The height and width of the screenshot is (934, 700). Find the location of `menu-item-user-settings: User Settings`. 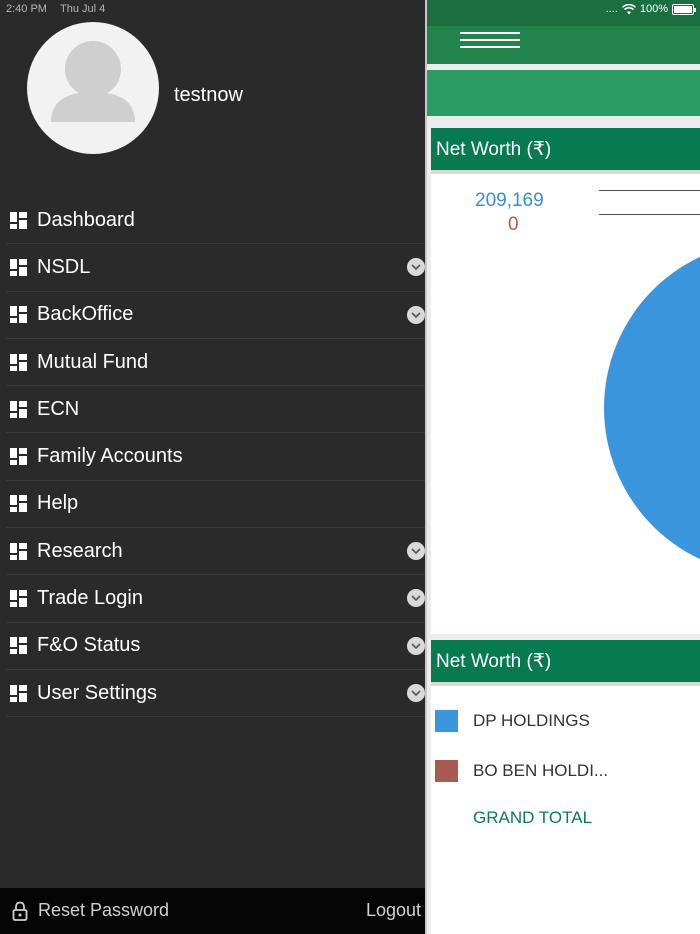

menu-item-user-settings: User Settings is located at coordinates (215, 694).